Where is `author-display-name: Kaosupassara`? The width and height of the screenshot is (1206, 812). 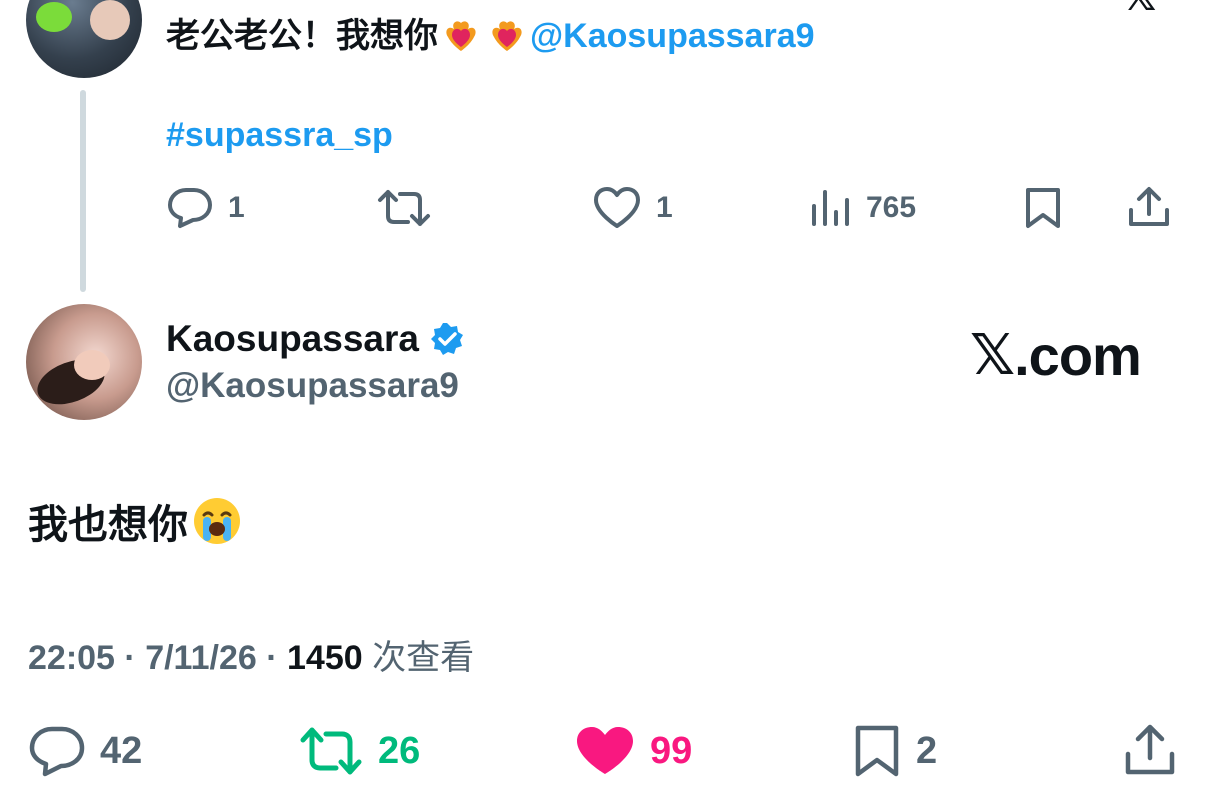 author-display-name: Kaosupassara is located at coordinates (292, 338).